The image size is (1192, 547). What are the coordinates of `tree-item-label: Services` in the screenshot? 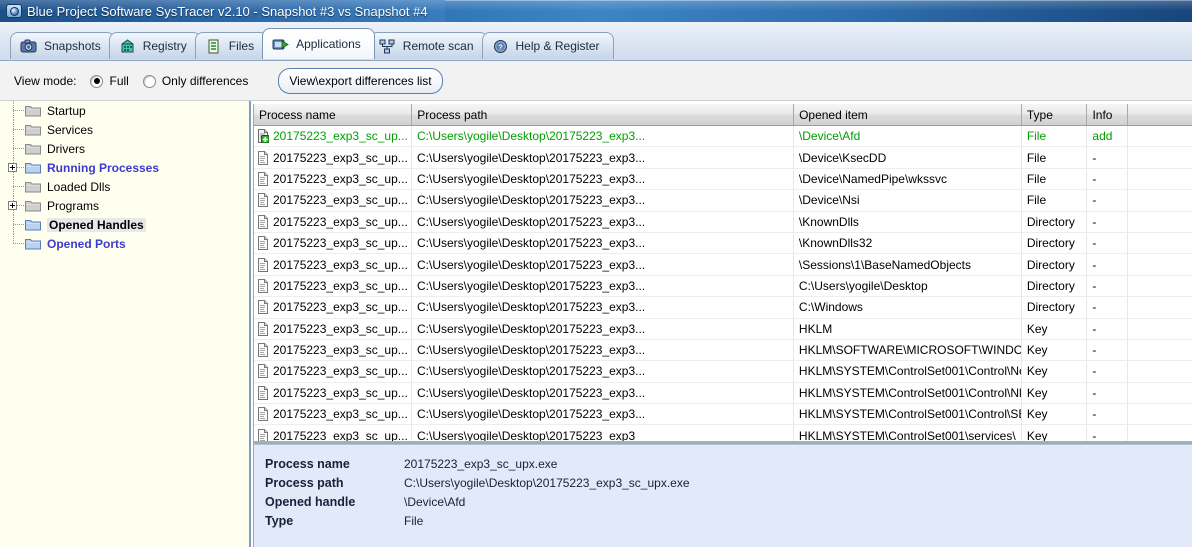 It's located at (70, 129).